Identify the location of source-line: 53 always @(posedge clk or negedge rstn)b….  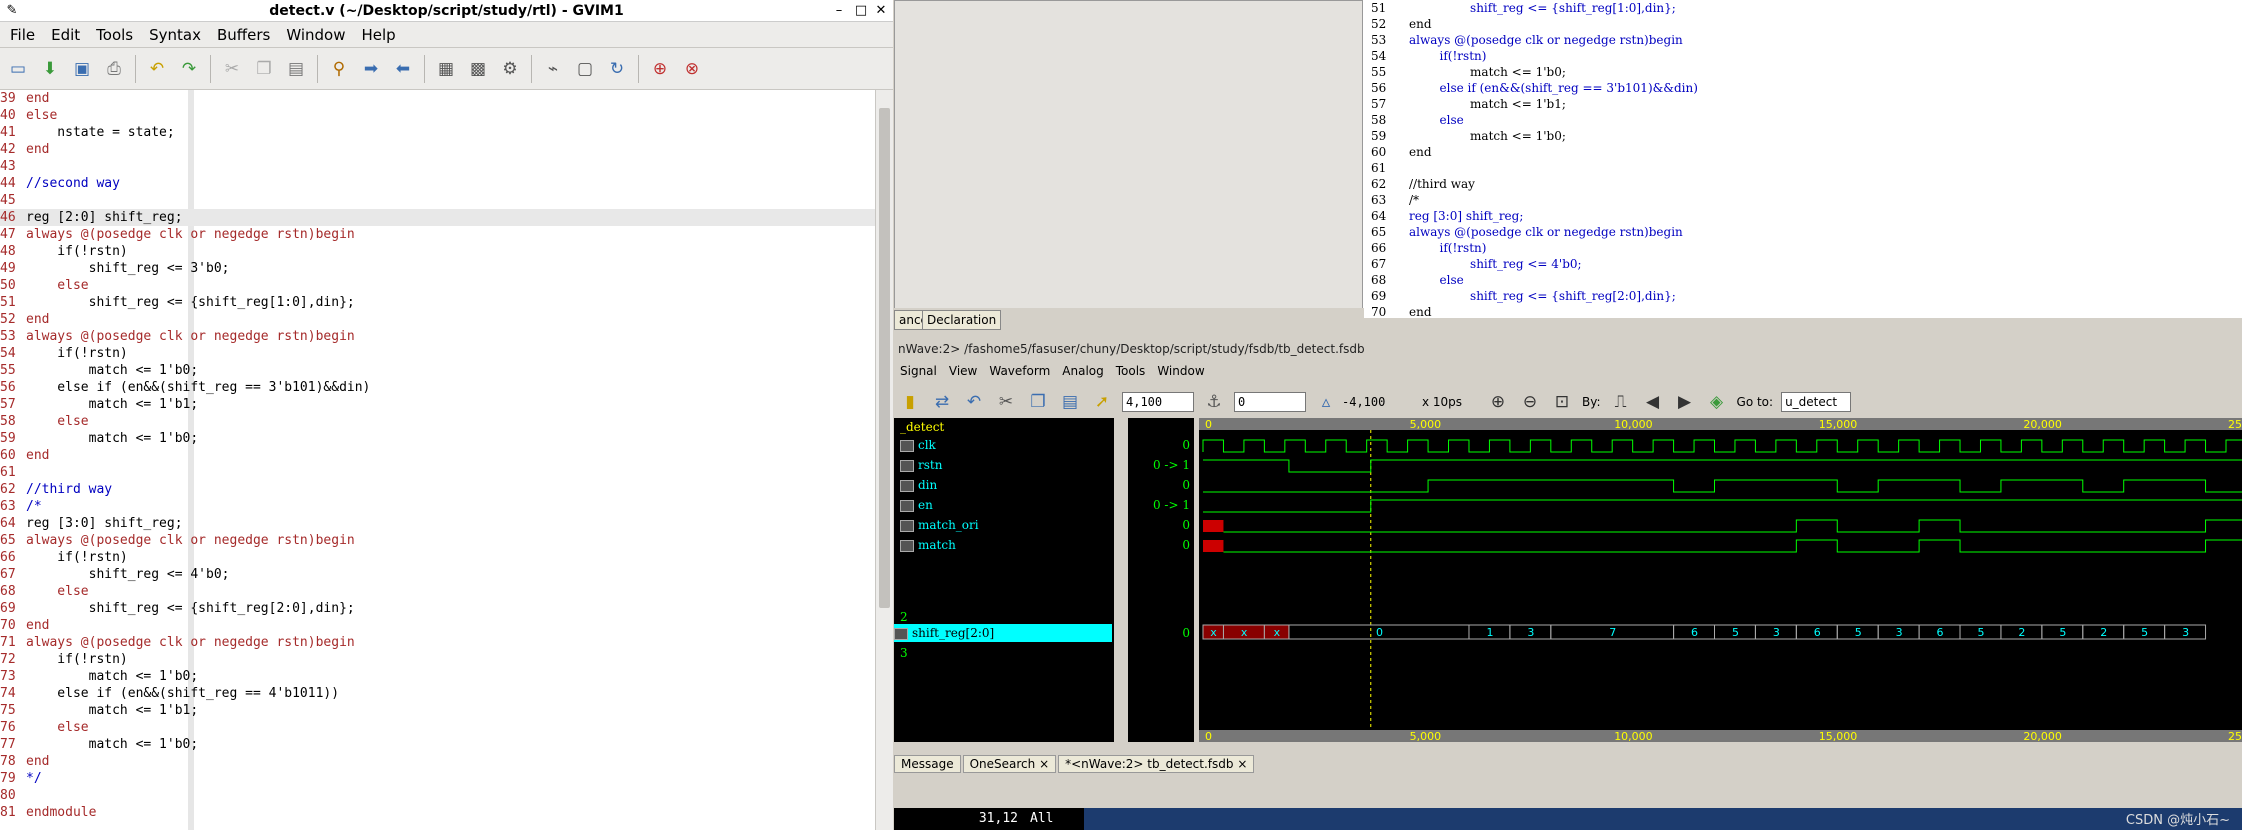
(1527, 40).